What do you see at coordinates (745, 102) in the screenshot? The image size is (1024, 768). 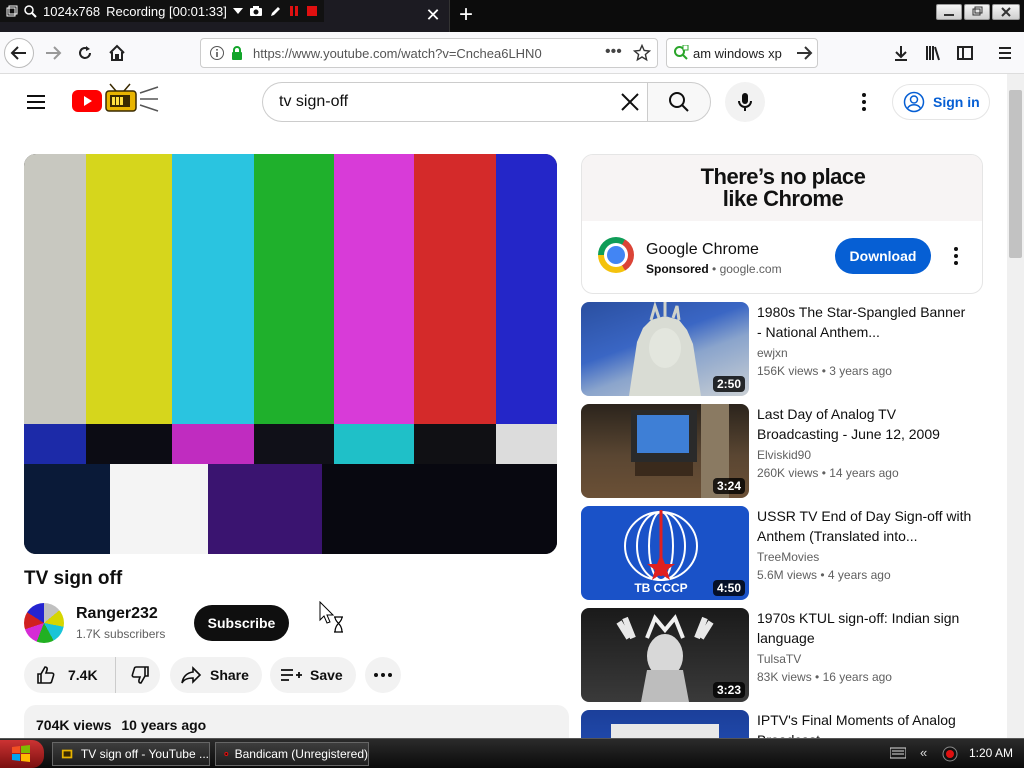 I see `voice-search-button` at bounding box center [745, 102].